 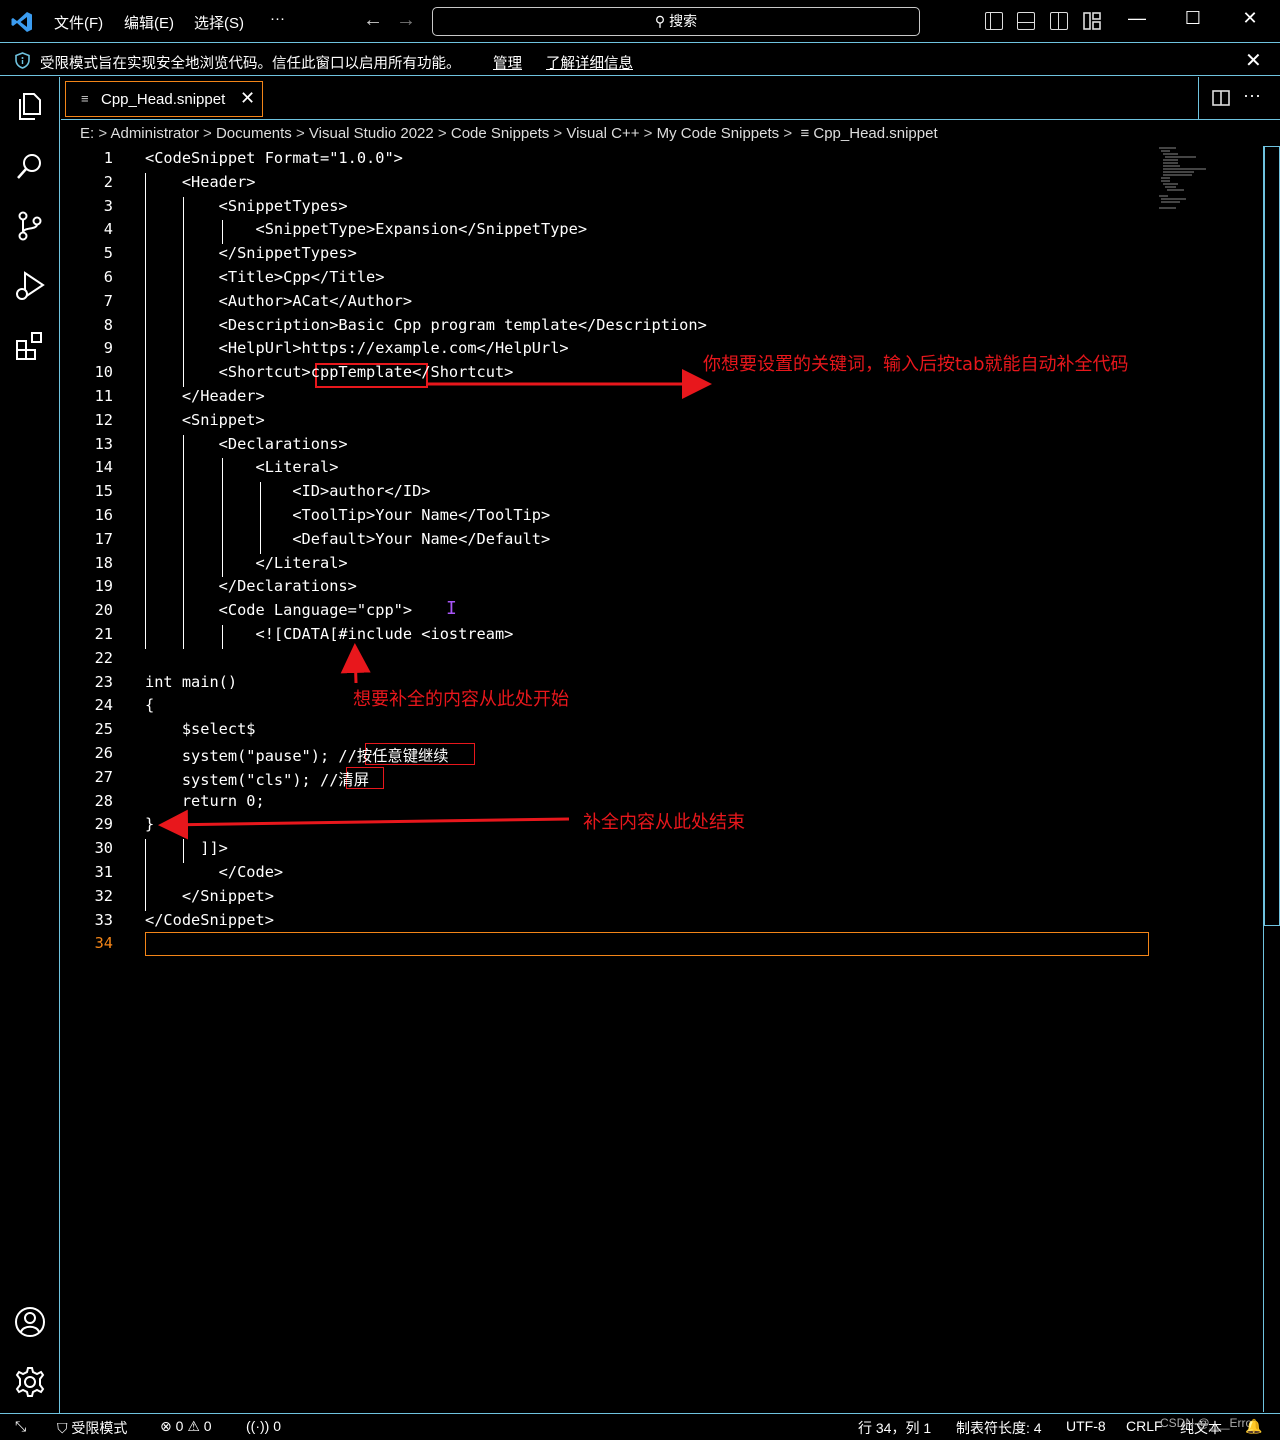 I want to click on line-number: 25, so click(x=103, y=729).